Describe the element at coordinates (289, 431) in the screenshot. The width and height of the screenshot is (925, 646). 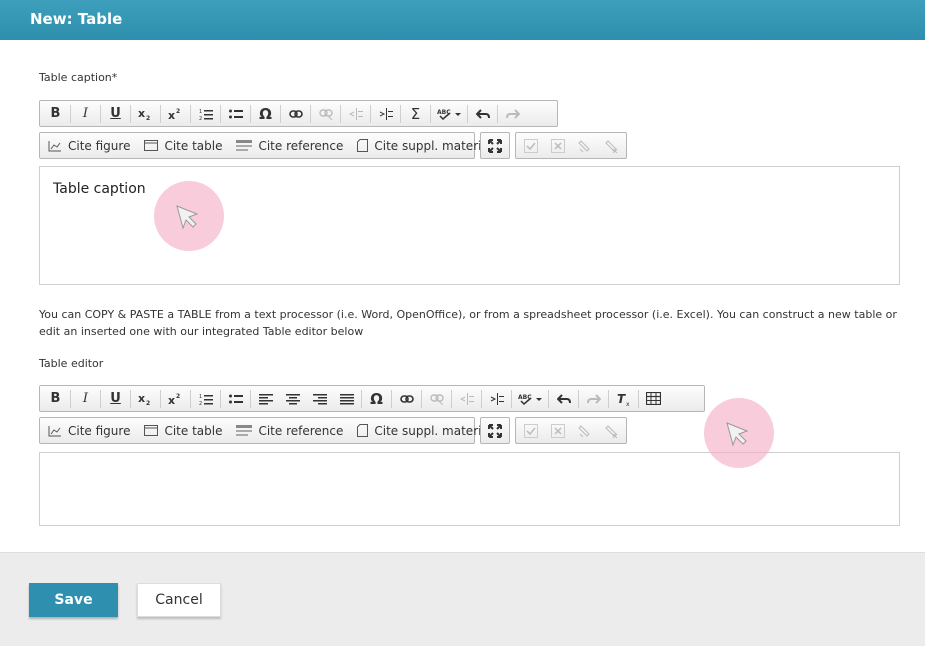
I see `table-cite-reference-button: Cite reference` at that location.